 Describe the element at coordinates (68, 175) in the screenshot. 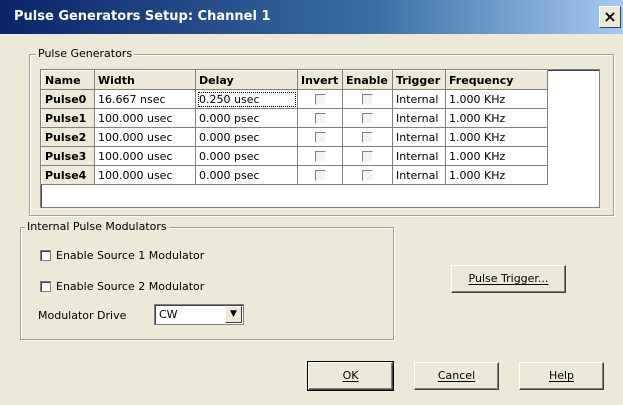

I see `pulse-name: Pulse4` at that location.